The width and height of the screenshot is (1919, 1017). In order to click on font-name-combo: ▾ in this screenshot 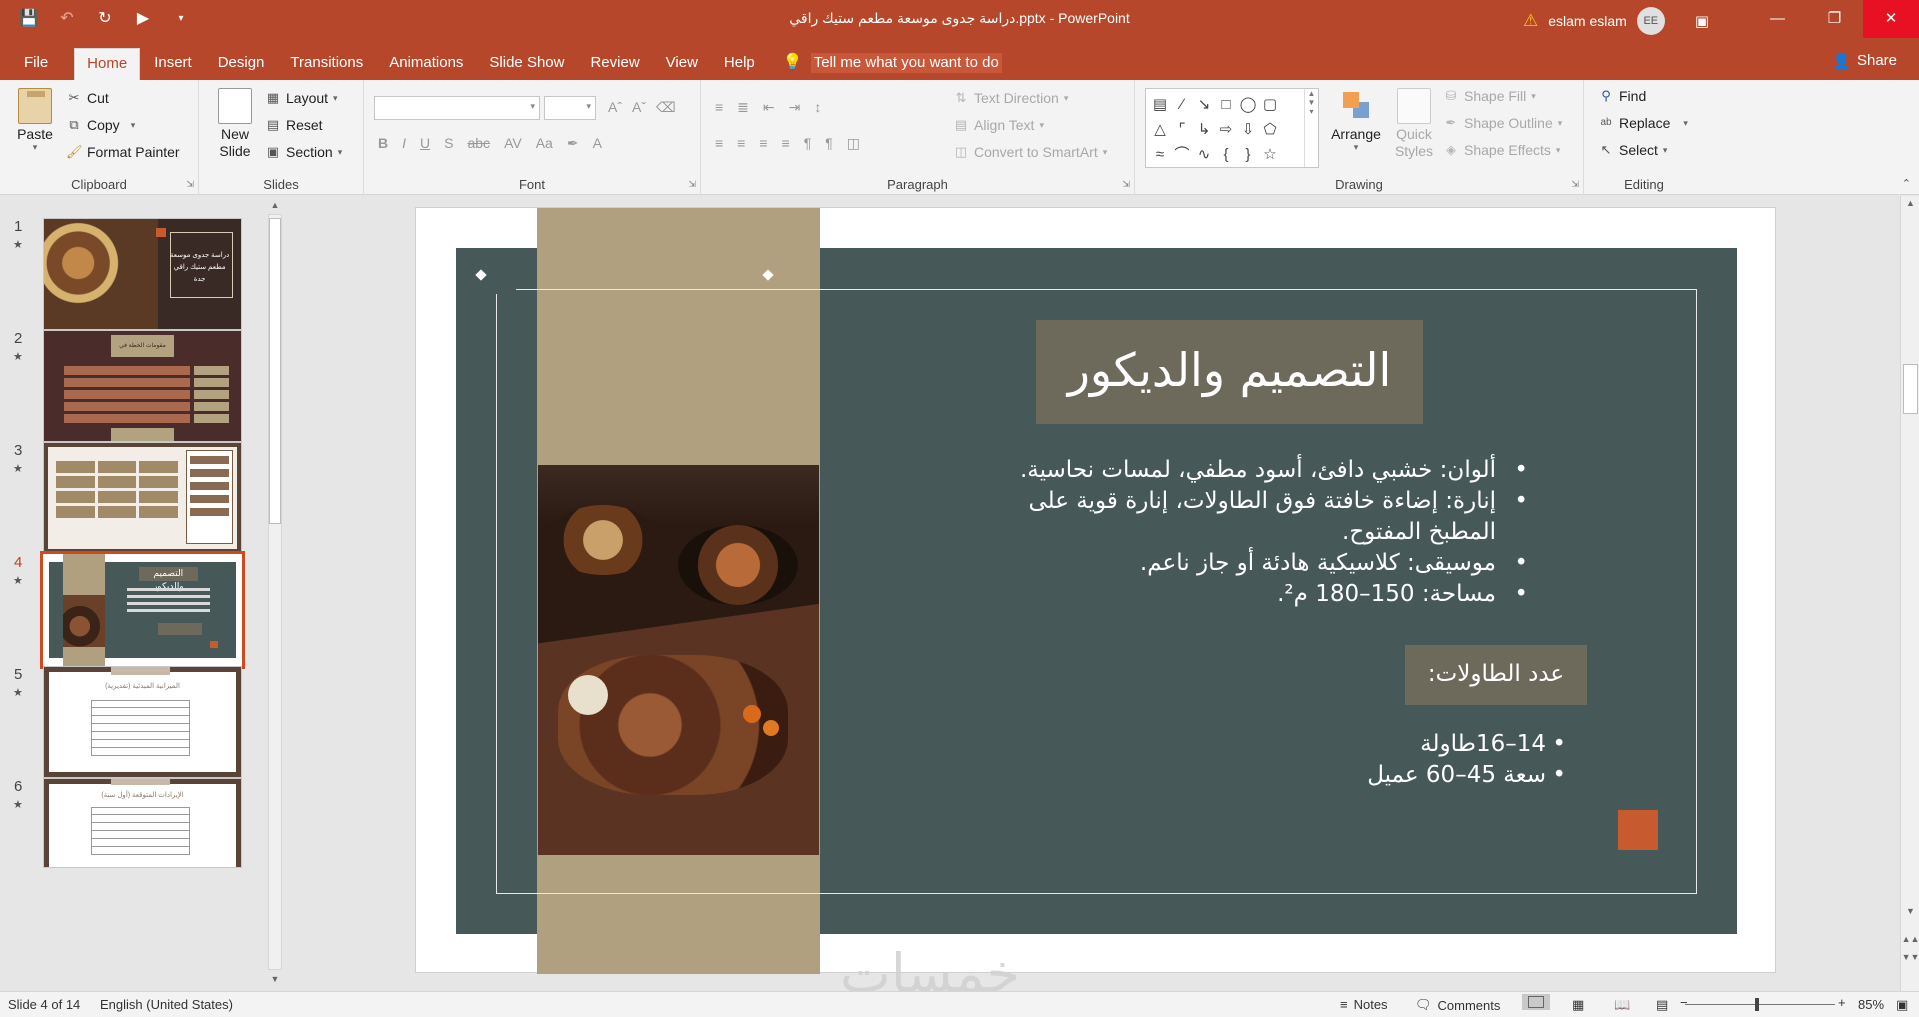, I will do `click(457, 108)`.